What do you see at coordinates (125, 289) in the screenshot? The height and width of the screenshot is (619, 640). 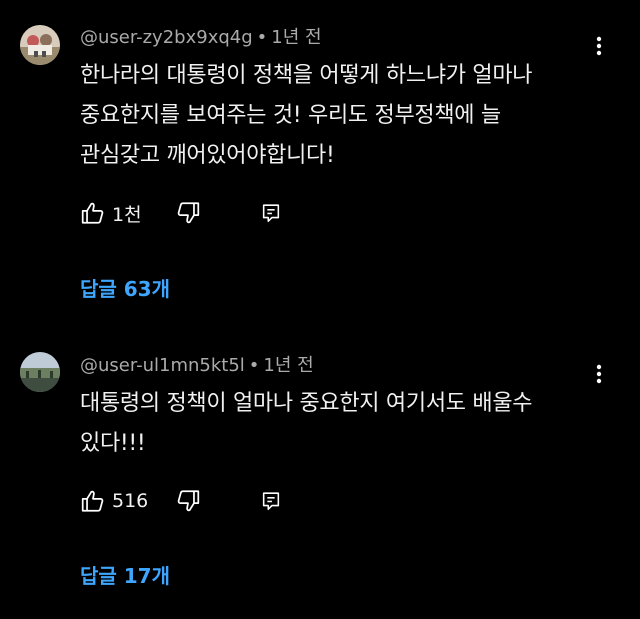 I see `view-replies-link: 답글 63개` at bounding box center [125, 289].